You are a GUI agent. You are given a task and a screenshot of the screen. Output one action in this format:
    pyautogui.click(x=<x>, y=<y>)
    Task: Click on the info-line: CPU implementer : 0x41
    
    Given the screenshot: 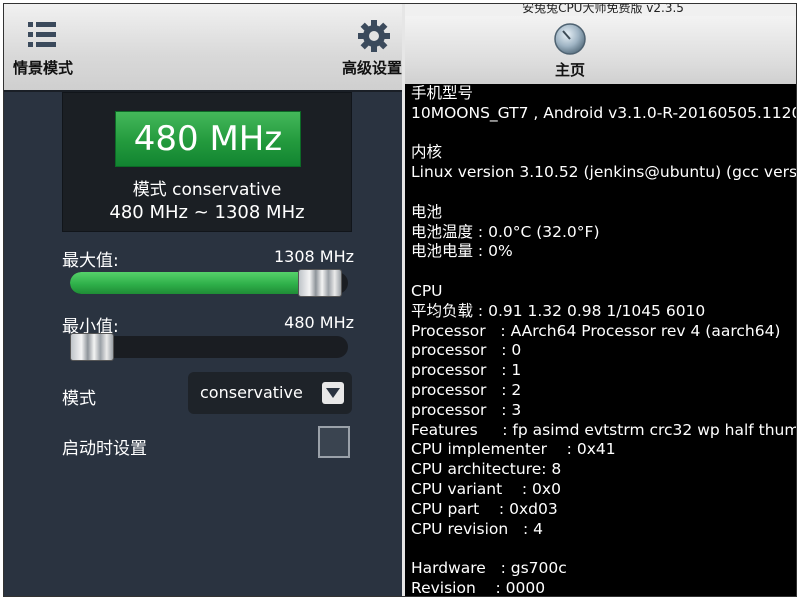 What is the action you would take?
    pyautogui.click(x=513, y=449)
    